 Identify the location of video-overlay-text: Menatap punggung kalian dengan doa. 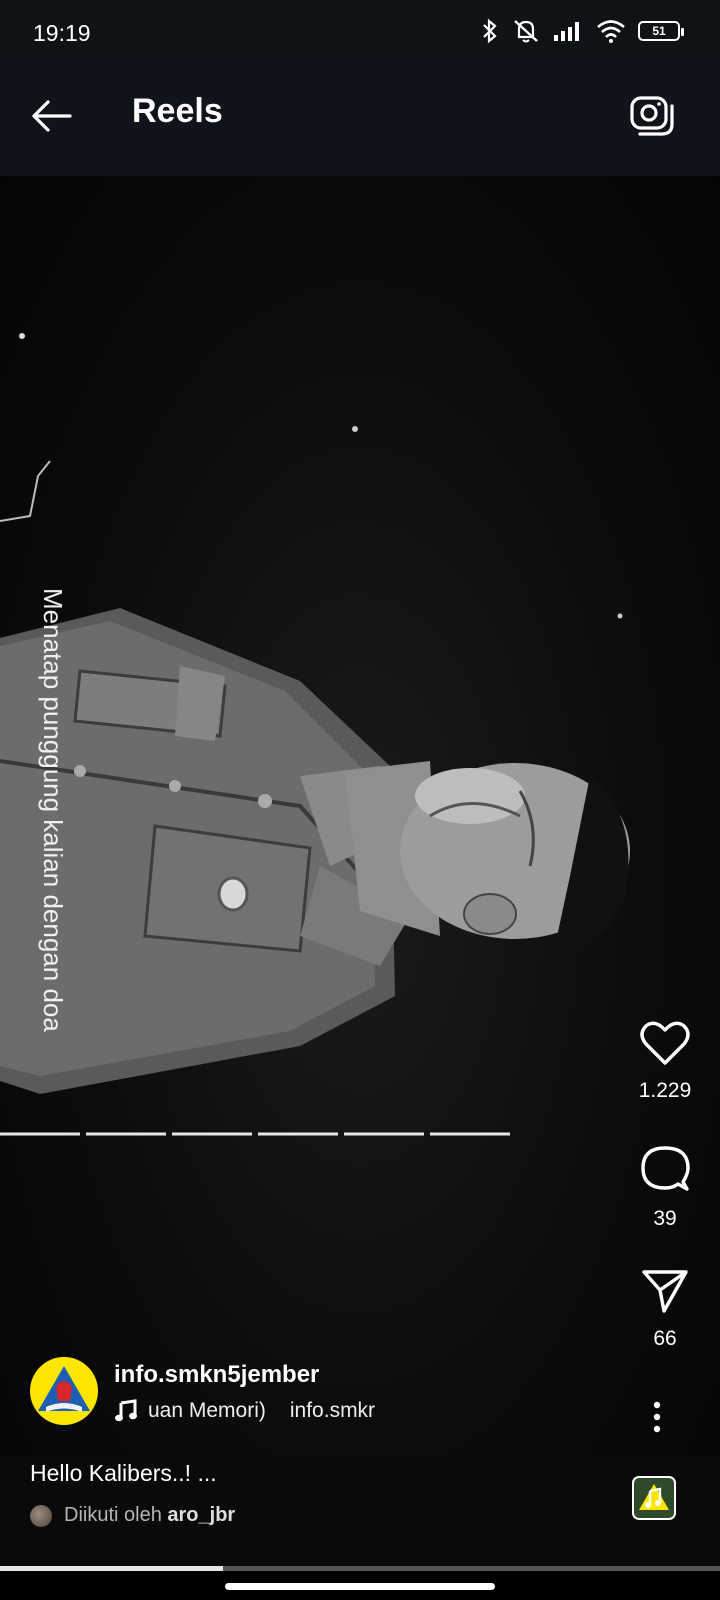
(53, 810).